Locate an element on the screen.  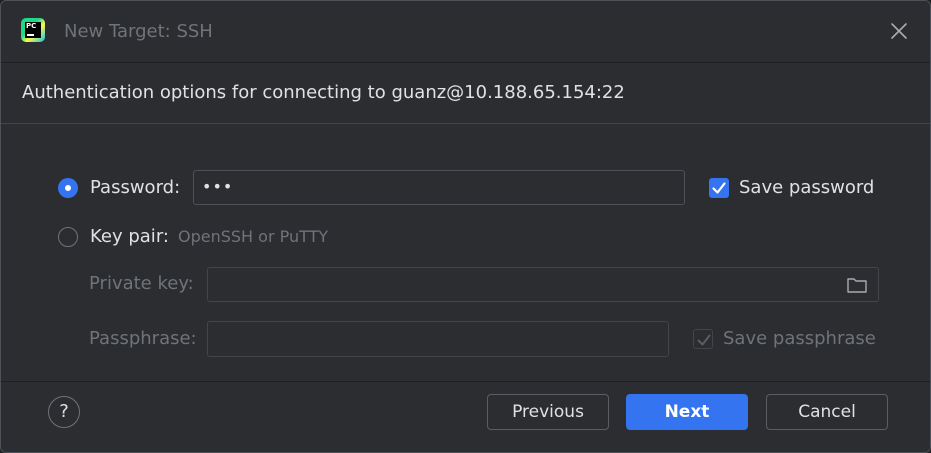
pycharm-icon: PC is located at coordinates (33, 30).